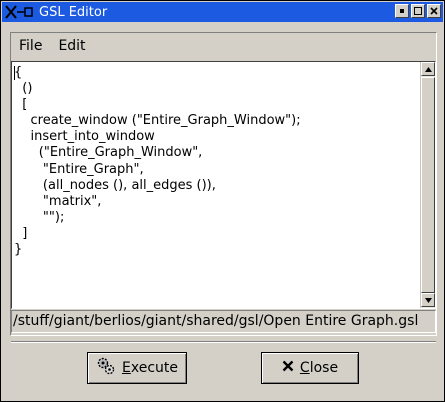 This screenshot has width=445, height=402. I want to click on close-icon, so click(434, 11).